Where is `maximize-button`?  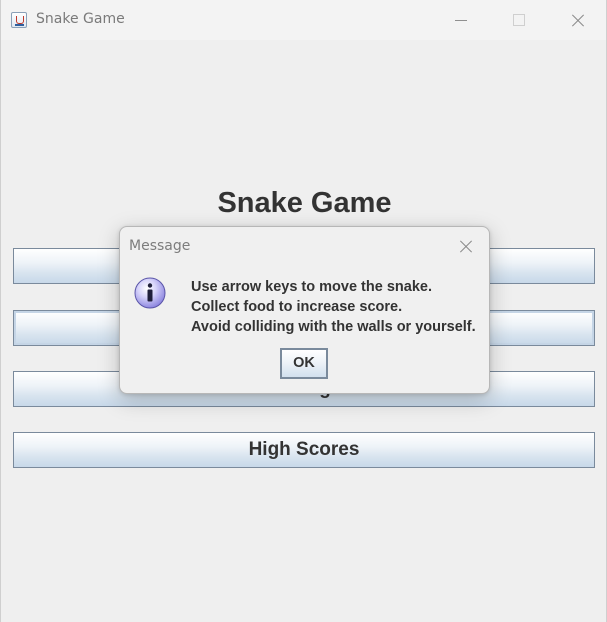 maximize-button is located at coordinates (518, 20).